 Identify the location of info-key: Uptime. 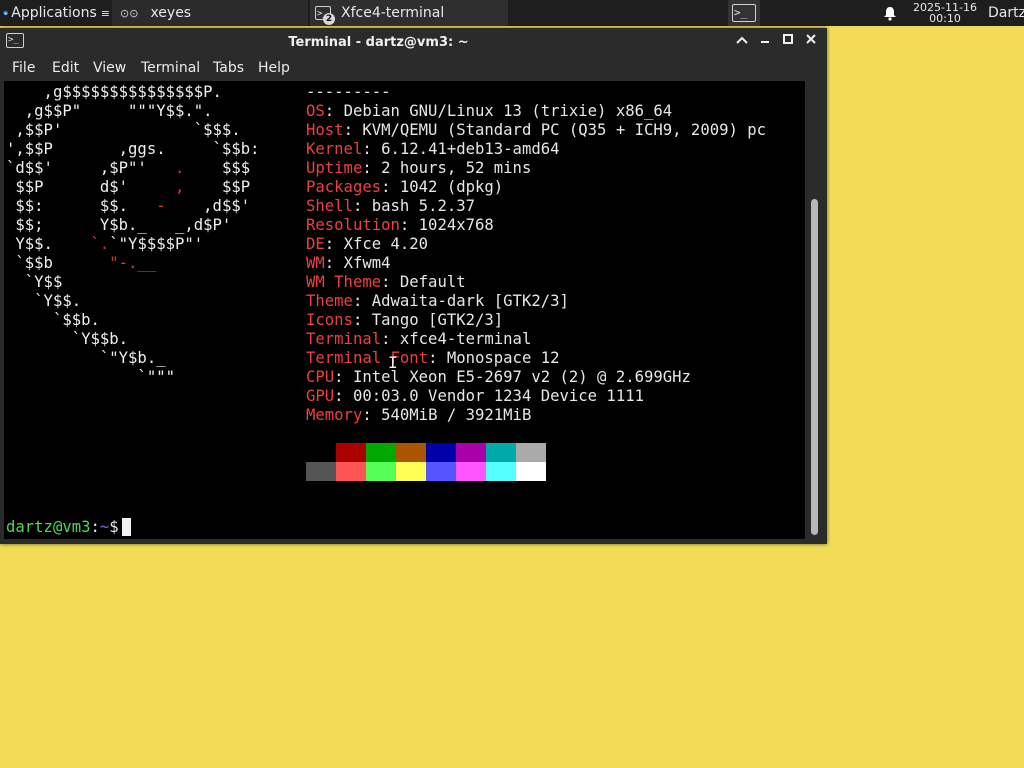
(334, 168).